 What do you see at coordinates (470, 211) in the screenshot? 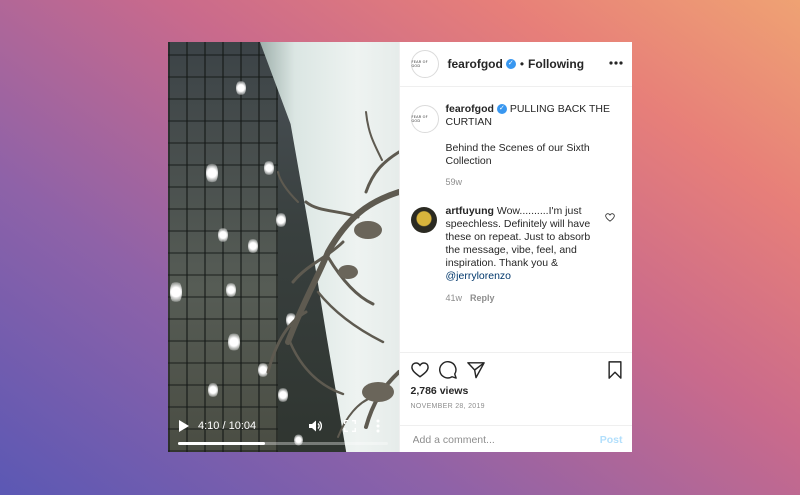
I see `comment-username: artfuyung` at bounding box center [470, 211].